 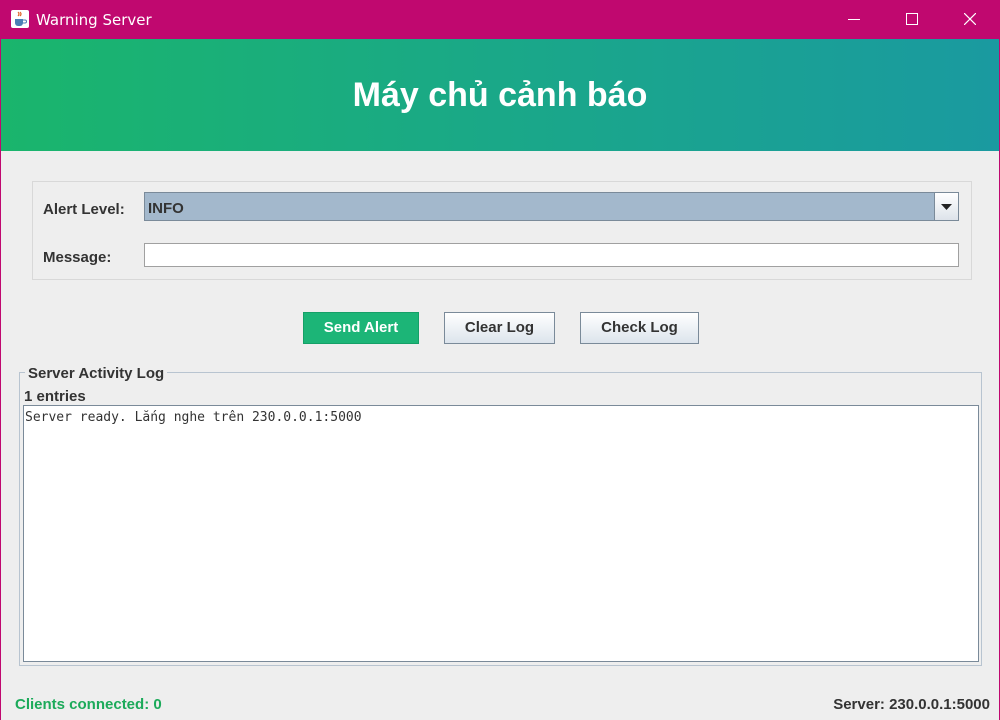 I want to click on page-heading: Máy chủ cảnh báo, so click(x=500, y=95).